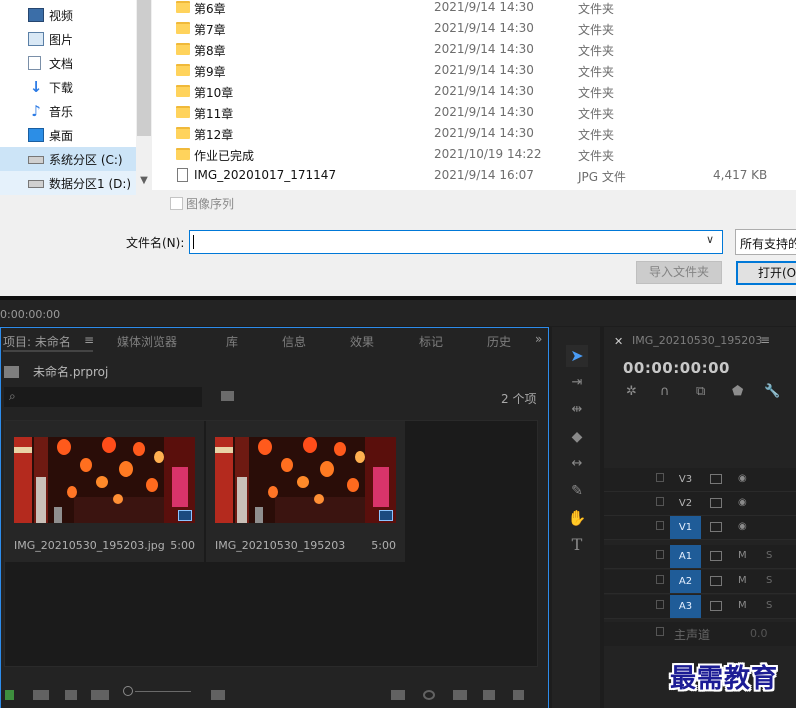  I want to click on more-tabs-icon: », so click(538, 339).